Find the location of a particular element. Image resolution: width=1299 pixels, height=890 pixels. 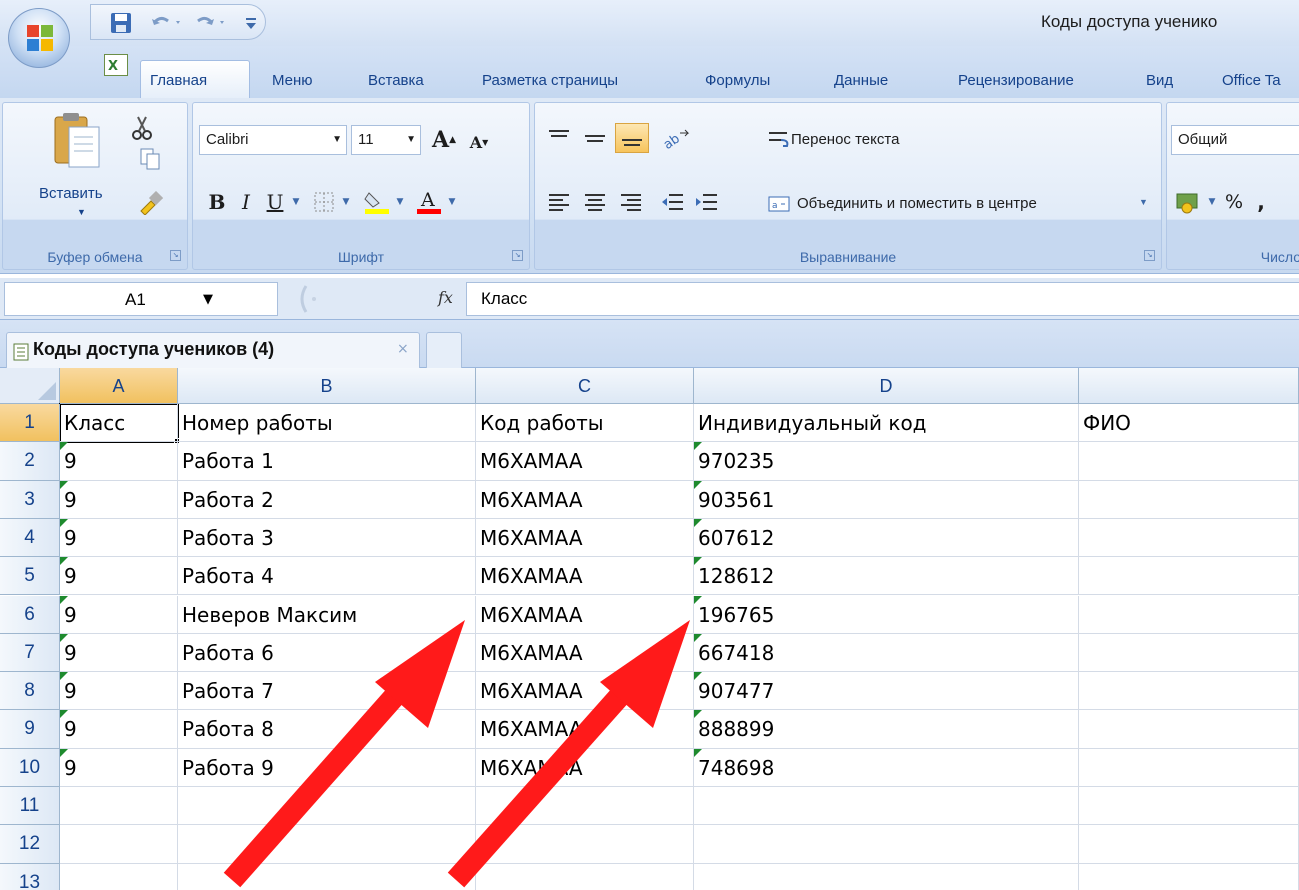

align-middle-icon is located at coordinates (595, 138).